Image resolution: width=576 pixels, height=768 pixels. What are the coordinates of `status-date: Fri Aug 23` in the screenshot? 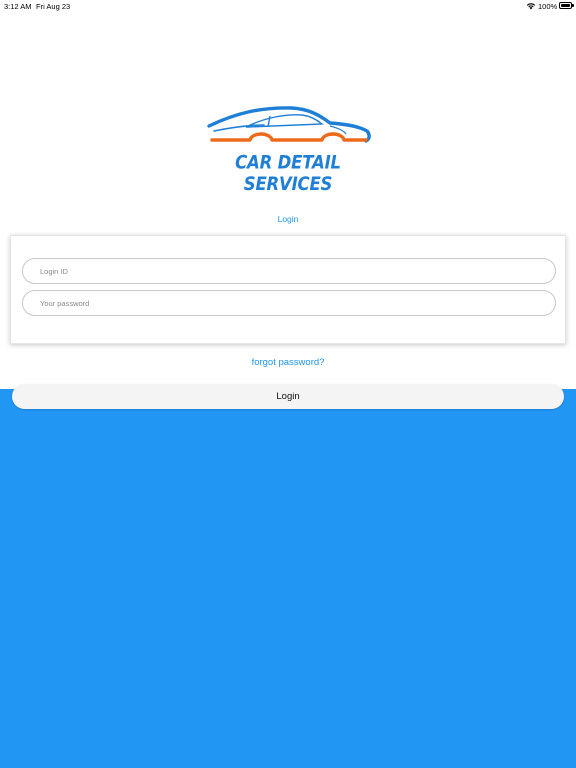 It's located at (53, 6).